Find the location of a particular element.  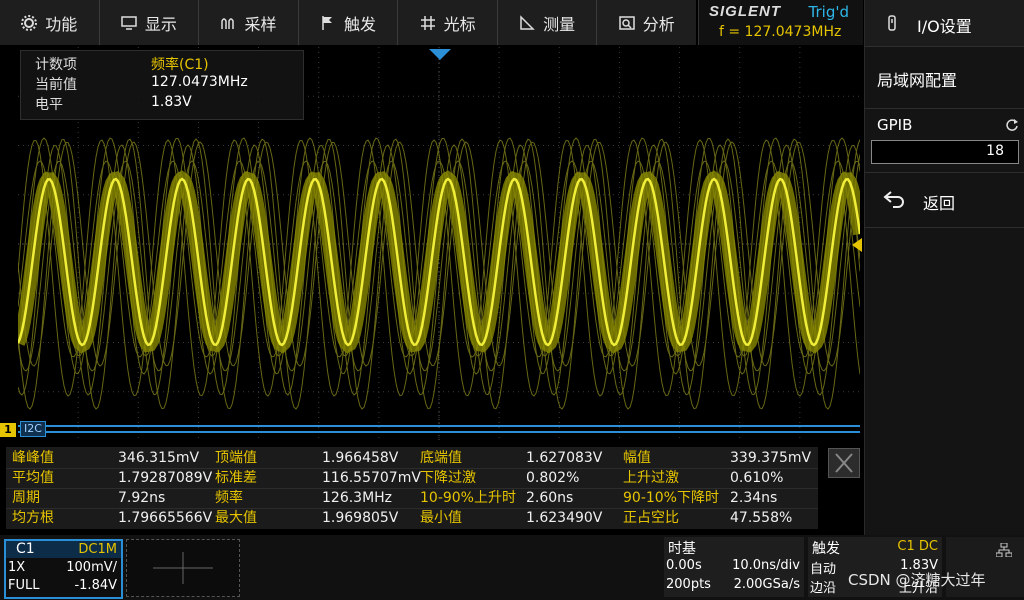

measurement-name: 顶端值 is located at coordinates (236, 458).